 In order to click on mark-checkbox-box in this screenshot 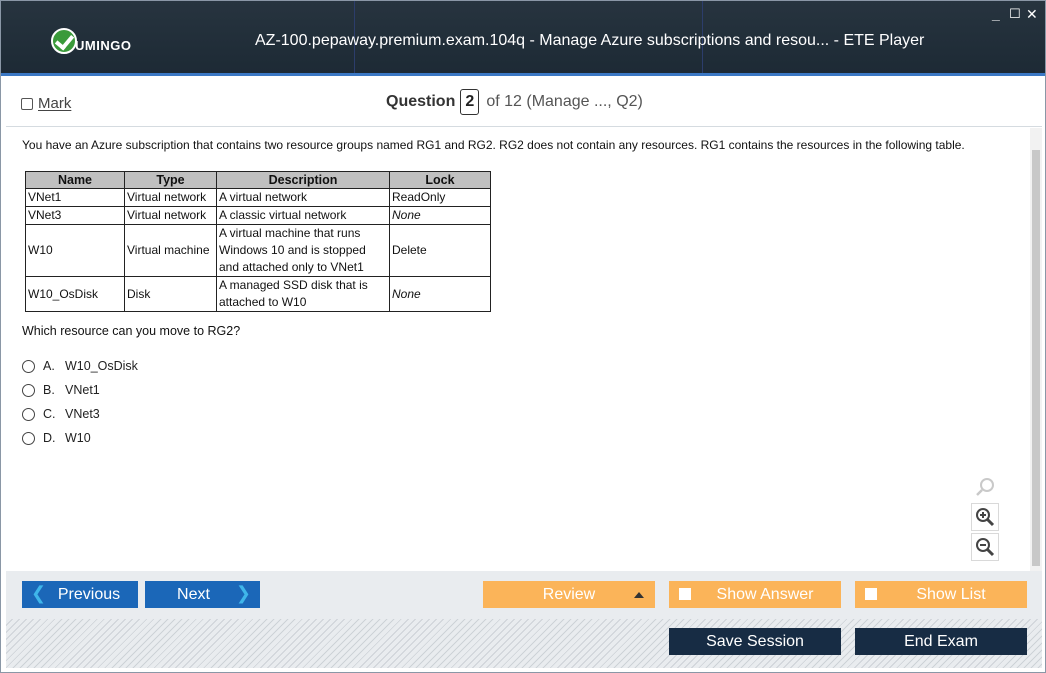, I will do `click(27, 103)`.